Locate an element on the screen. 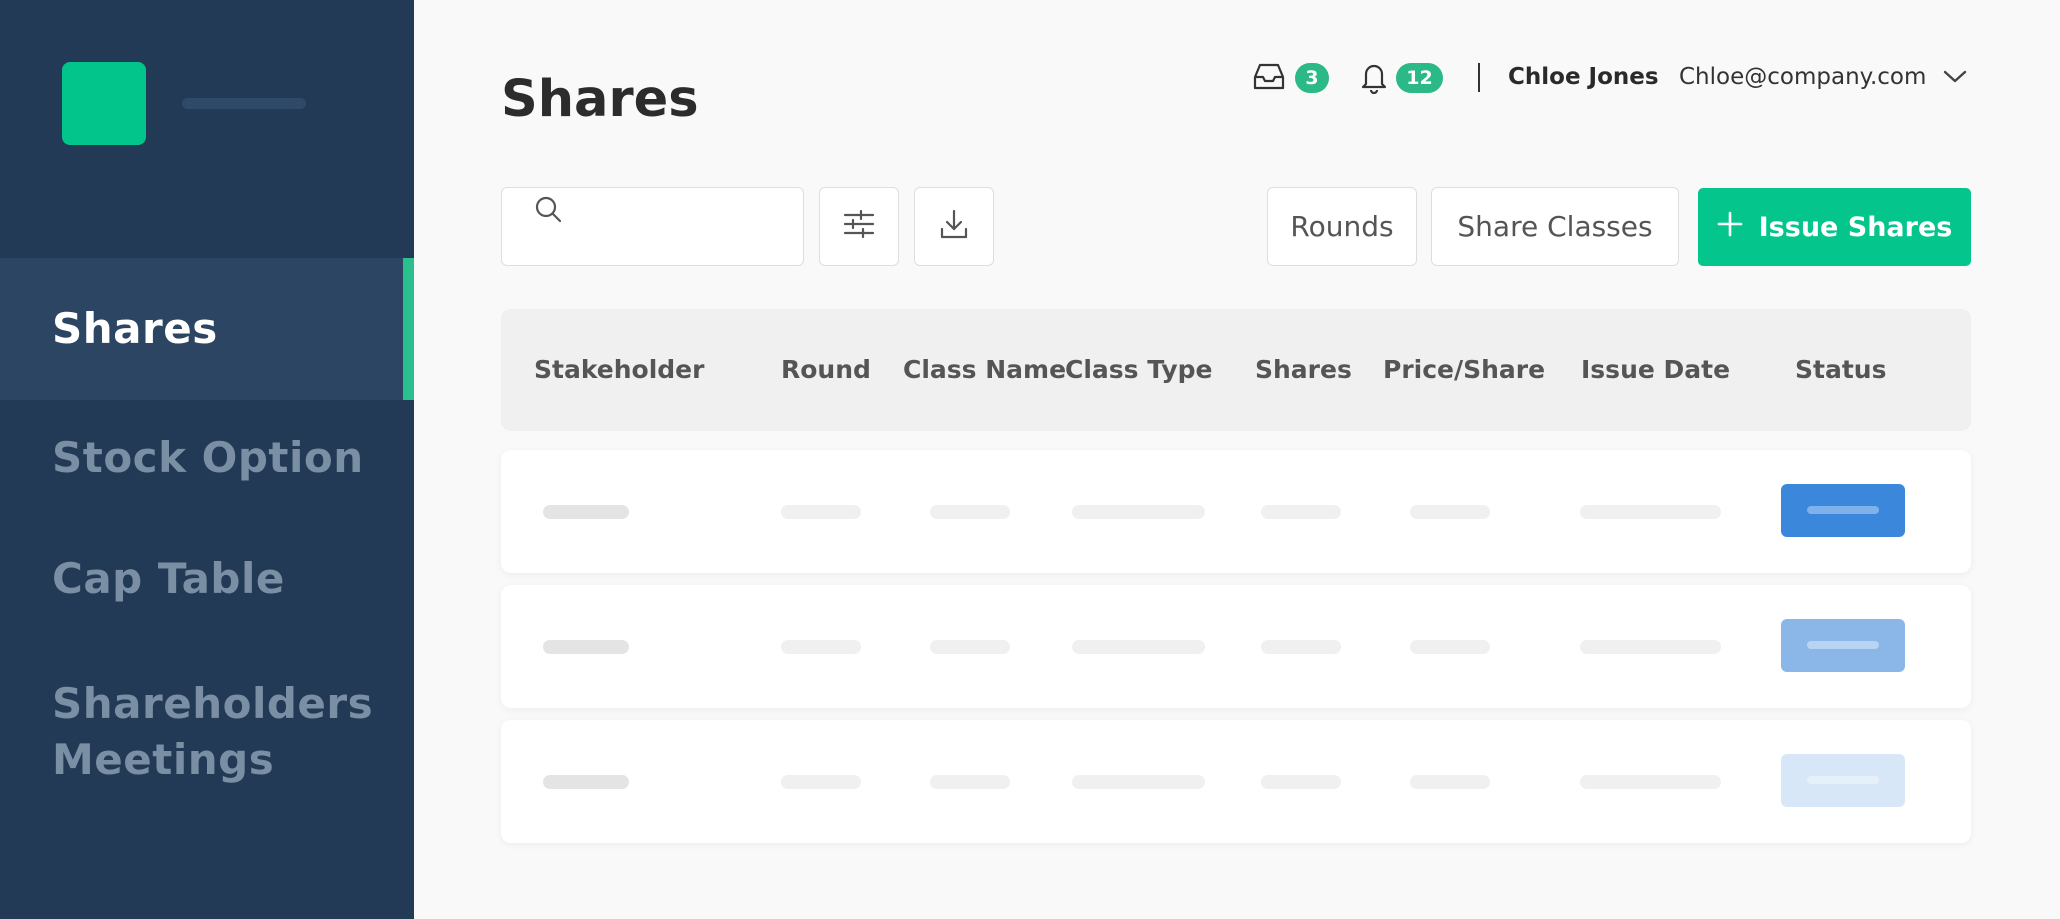 The height and width of the screenshot is (919, 2060). column-header-price-share: Price/Share is located at coordinates (1464, 369).